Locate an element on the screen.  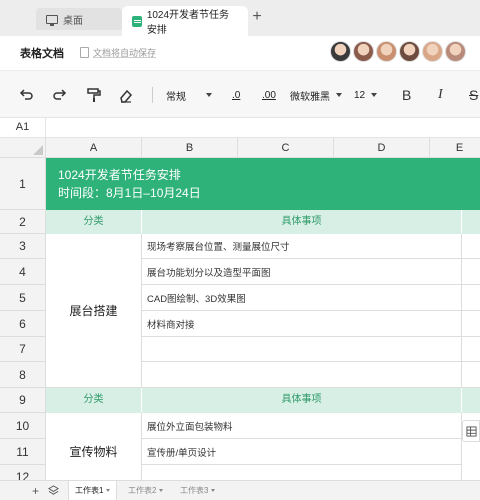
redo-button is located at coordinates (60, 95).